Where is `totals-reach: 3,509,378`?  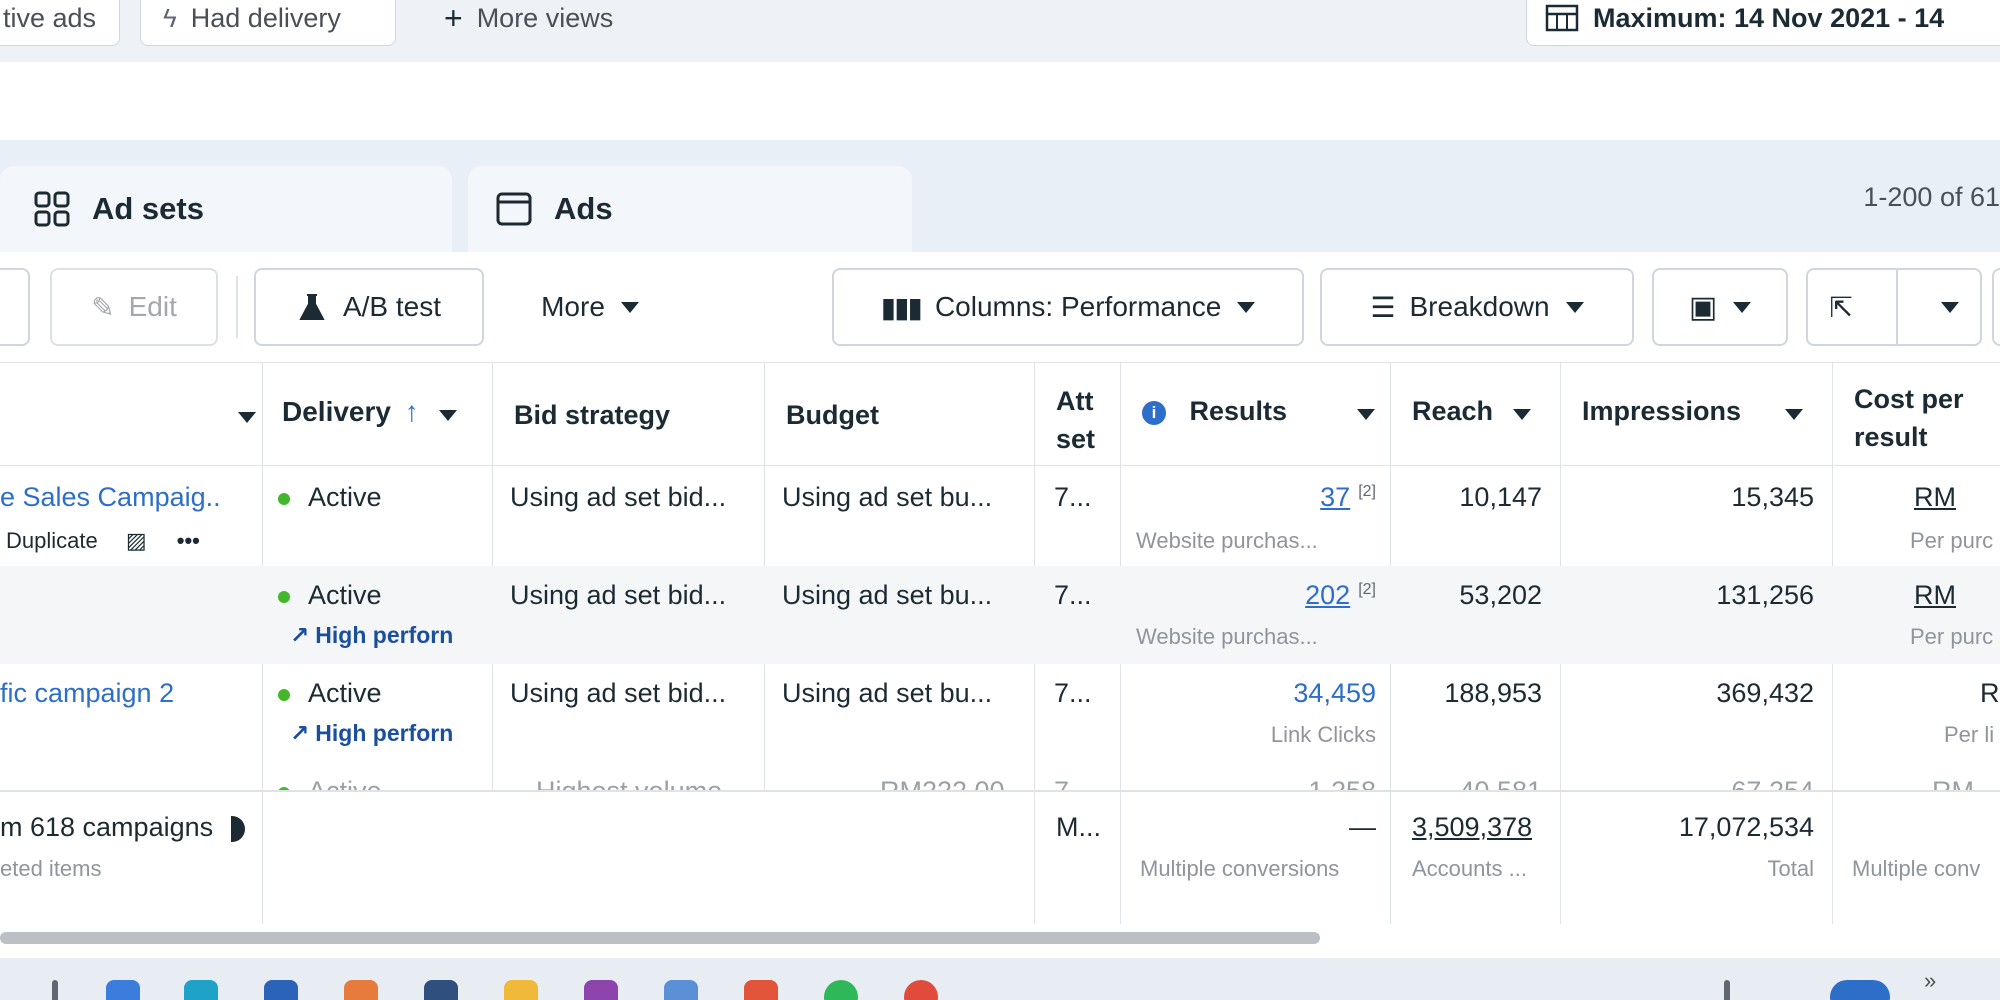 totals-reach: 3,509,378 is located at coordinates (1472, 827).